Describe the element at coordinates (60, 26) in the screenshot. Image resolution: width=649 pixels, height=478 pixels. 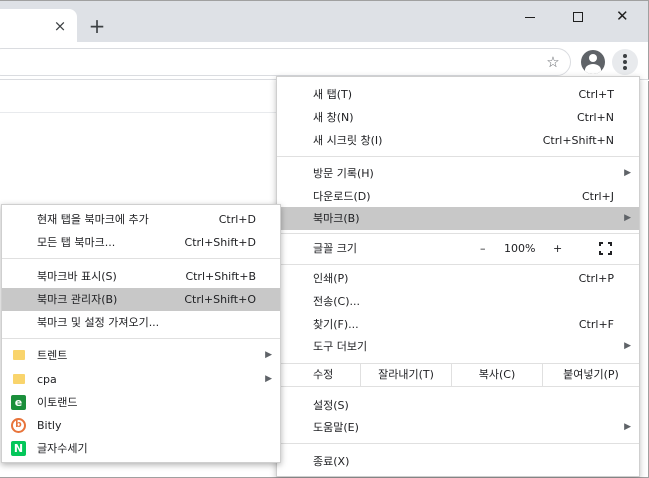
I see `close-icon: ×` at that location.